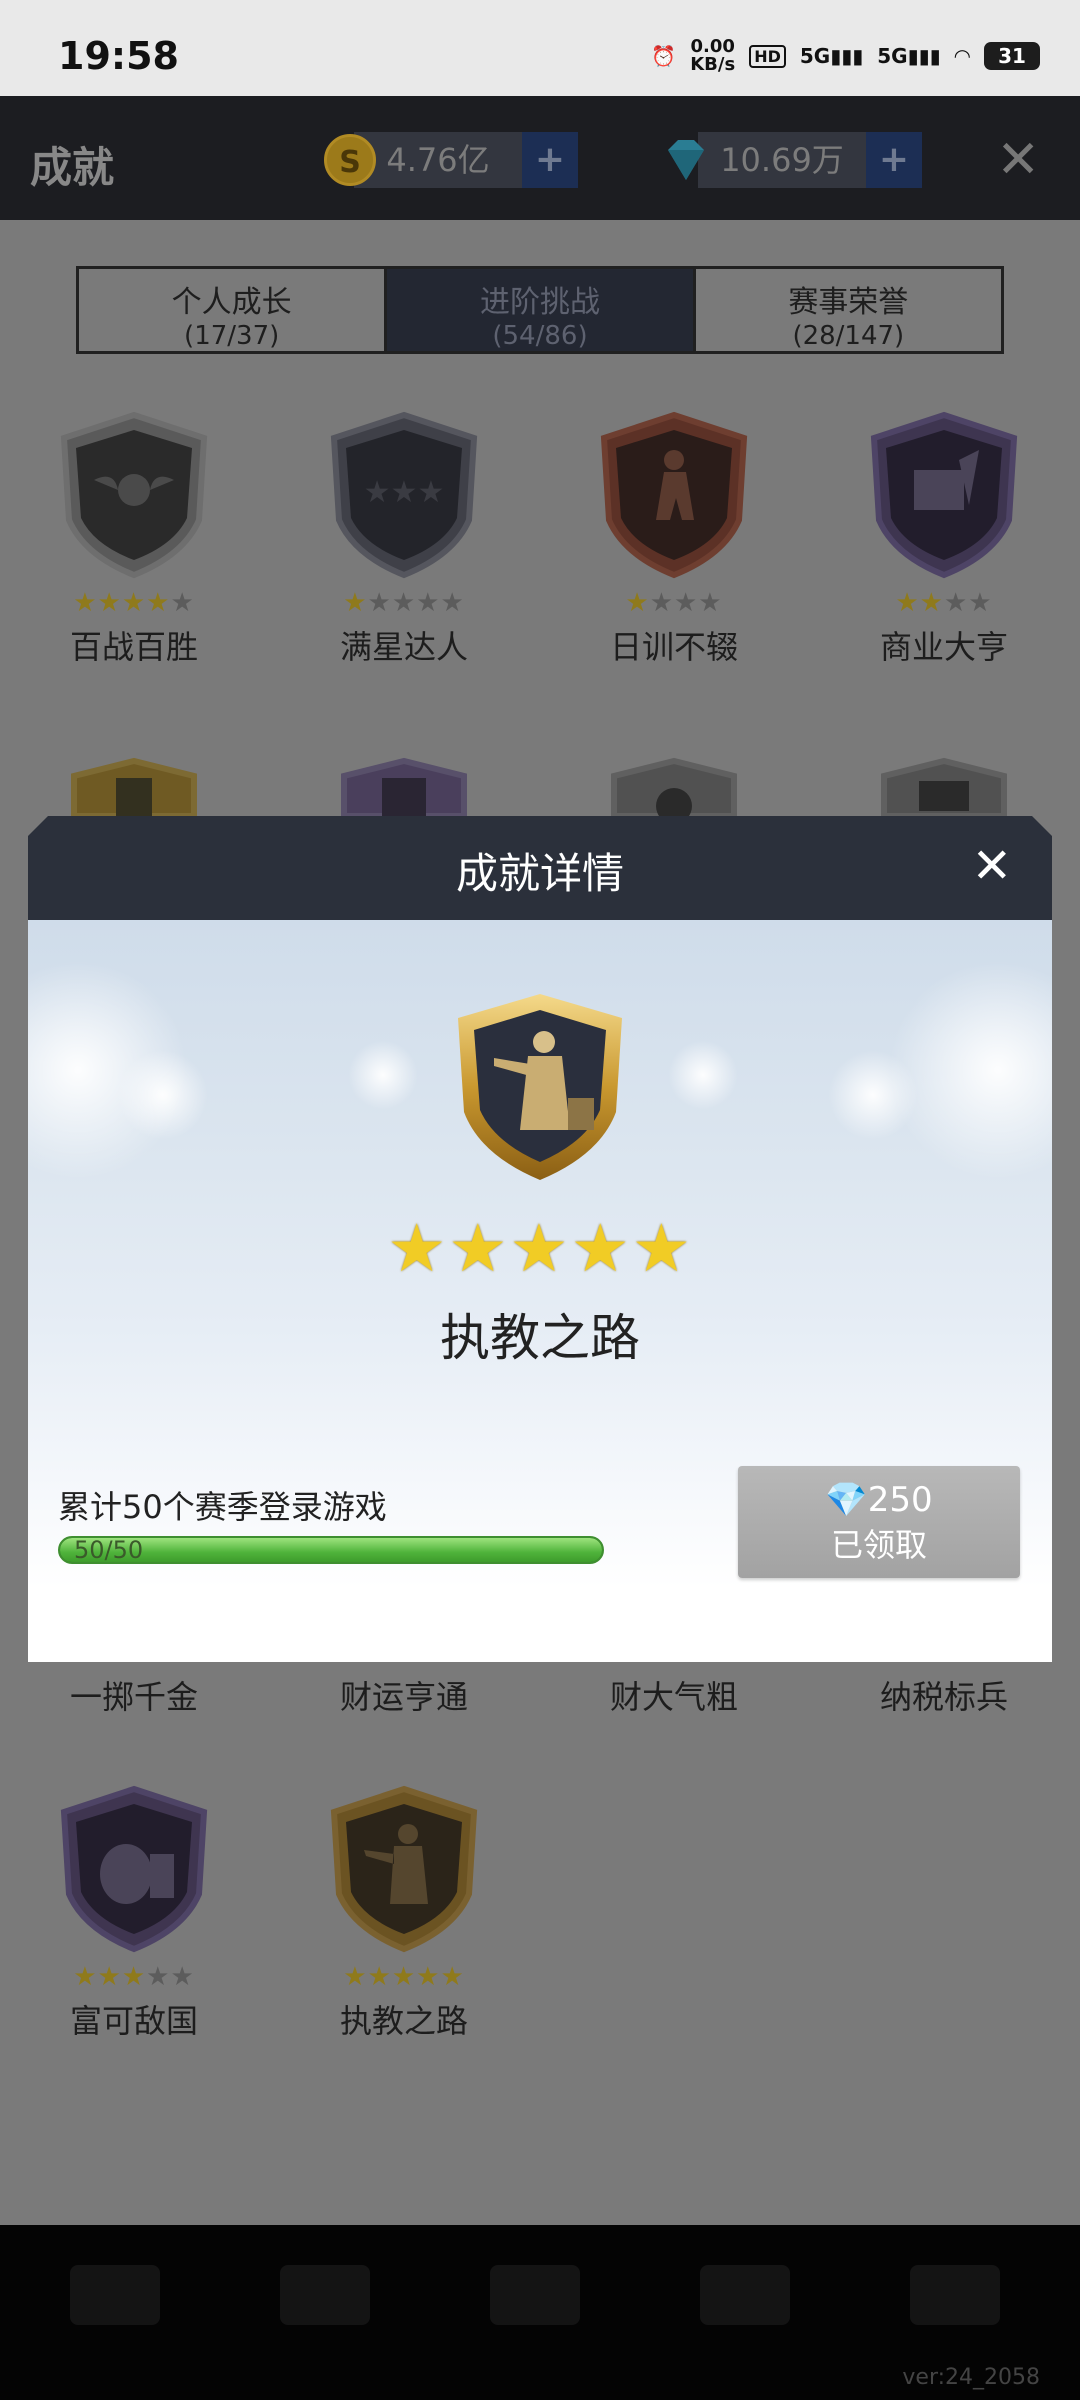 The image size is (1080, 2400). What do you see at coordinates (403, 647) in the screenshot?
I see `achievement-name: 满星达人` at bounding box center [403, 647].